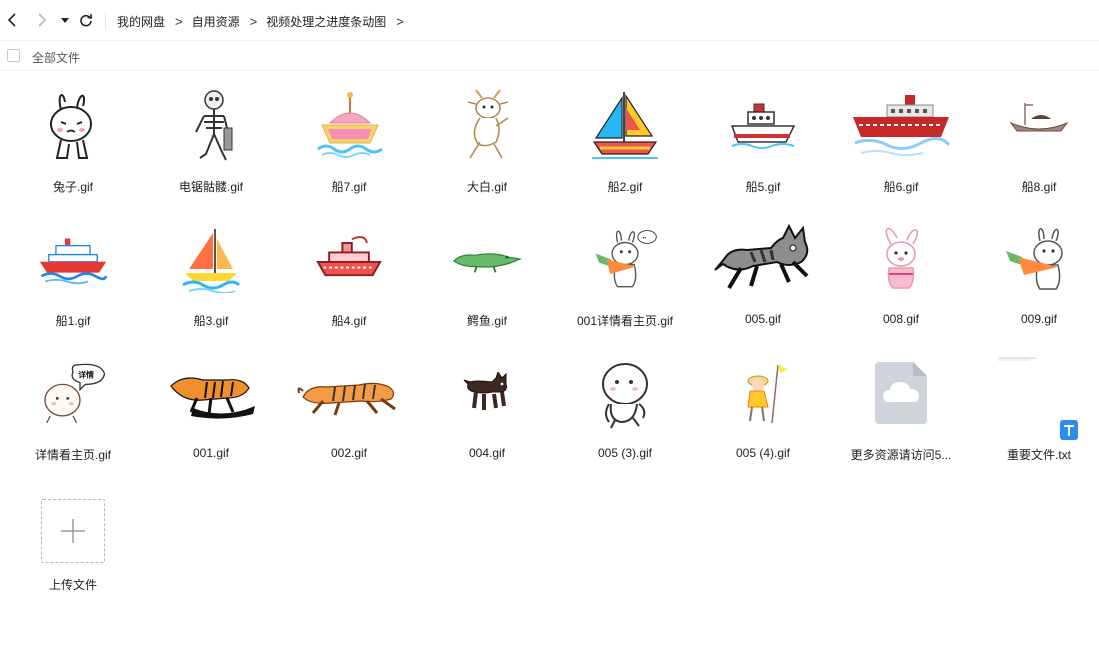  I want to click on file-tile: 船5.gif, so click(763, 151).